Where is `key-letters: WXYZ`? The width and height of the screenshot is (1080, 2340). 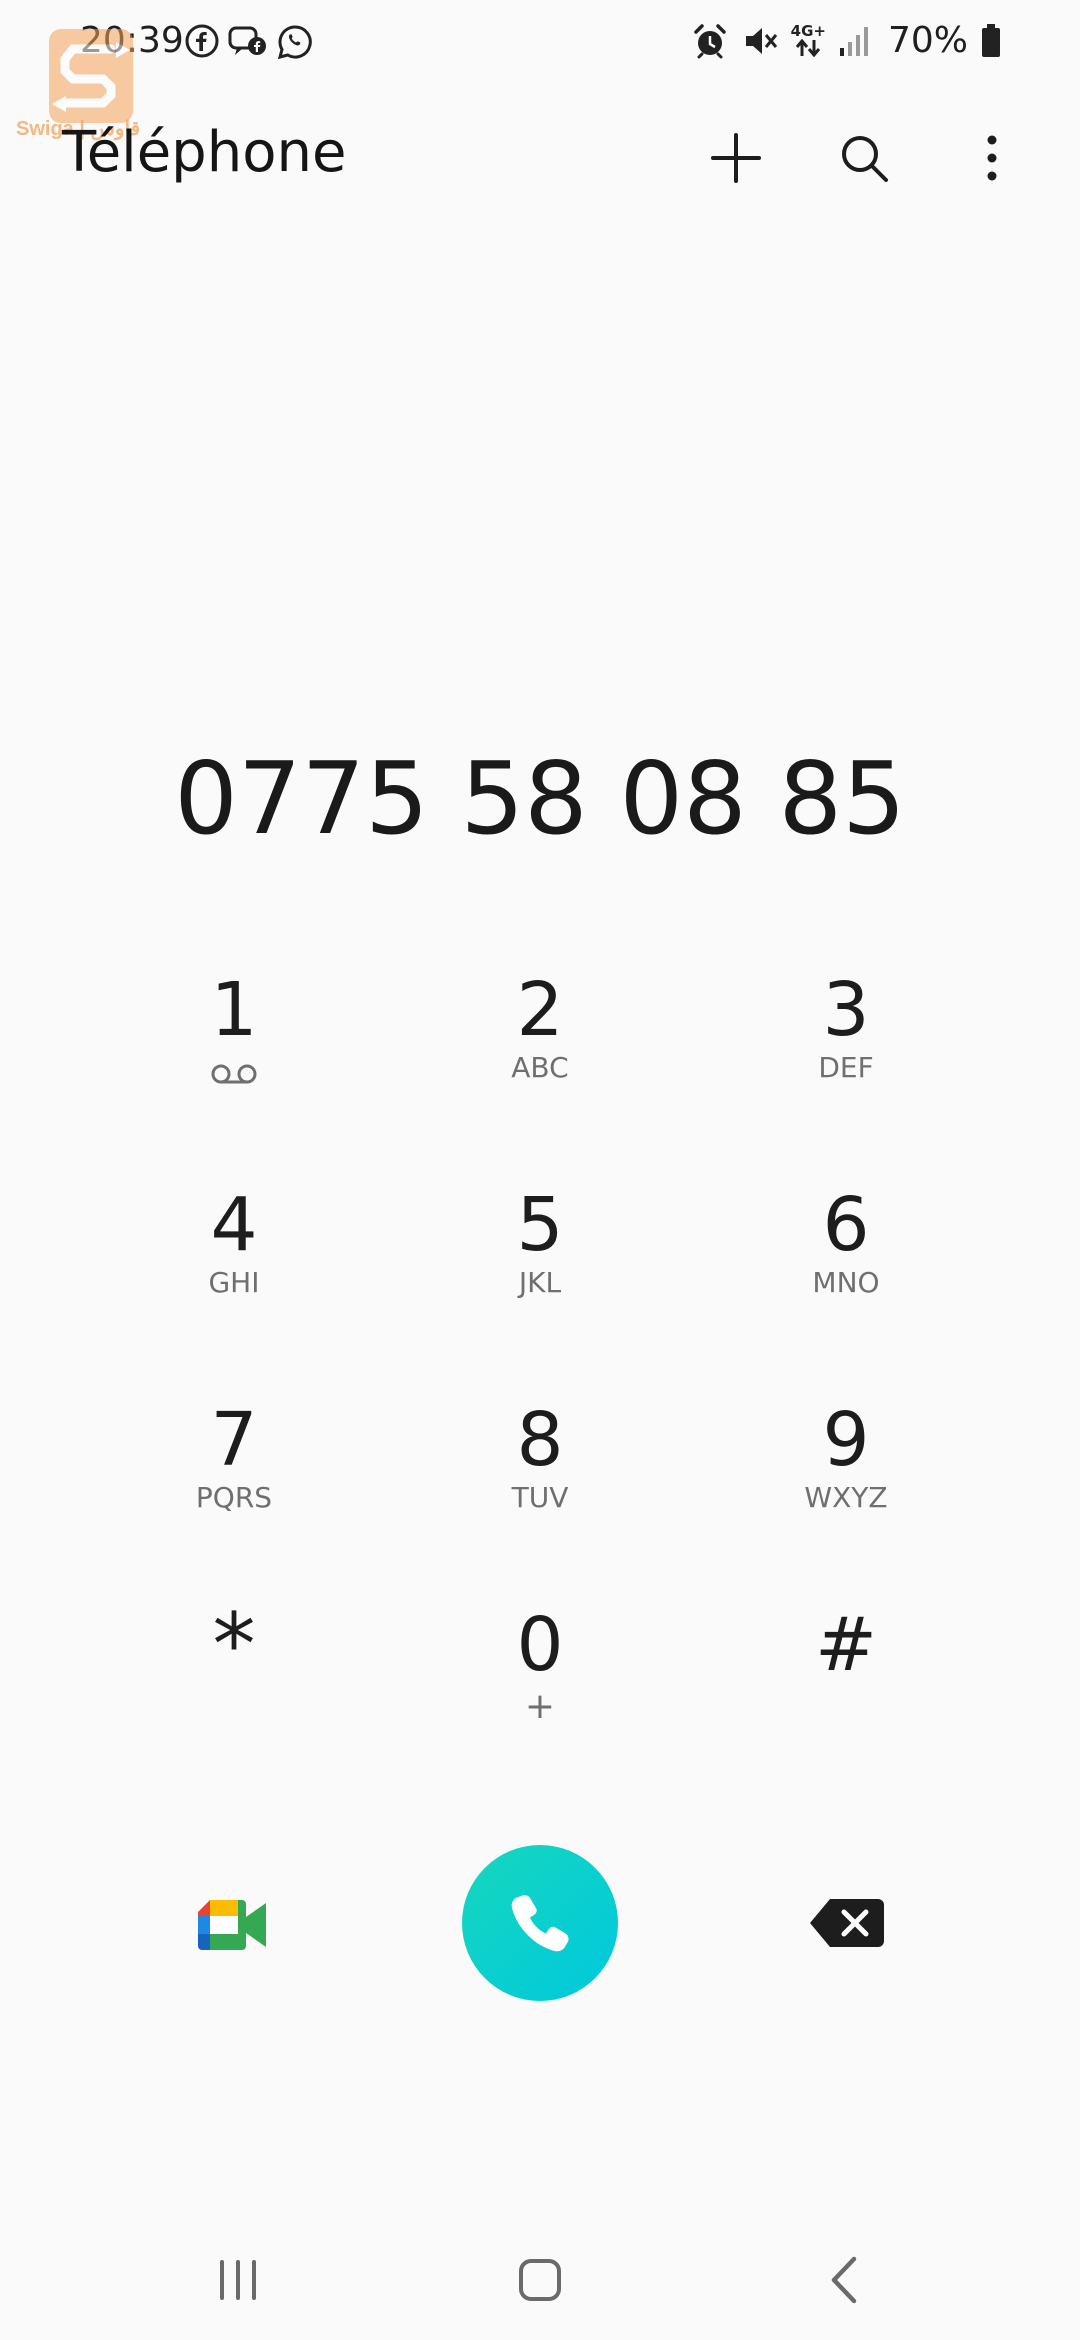
key-letters: WXYZ is located at coordinates (846, 1497).